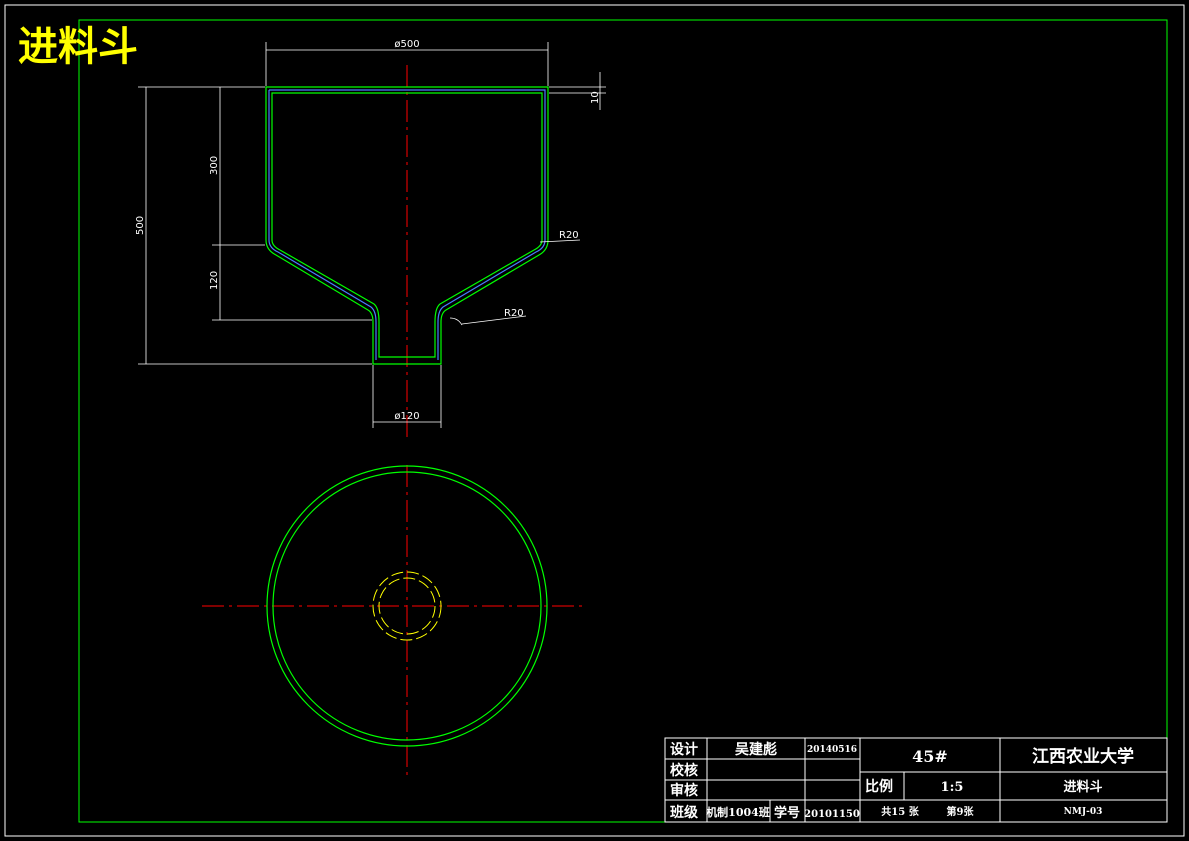  What do you see at coordinates (684, 790) in the screenshot?
I see `tb-review-label: 审核` at bounding box center [684, 790].